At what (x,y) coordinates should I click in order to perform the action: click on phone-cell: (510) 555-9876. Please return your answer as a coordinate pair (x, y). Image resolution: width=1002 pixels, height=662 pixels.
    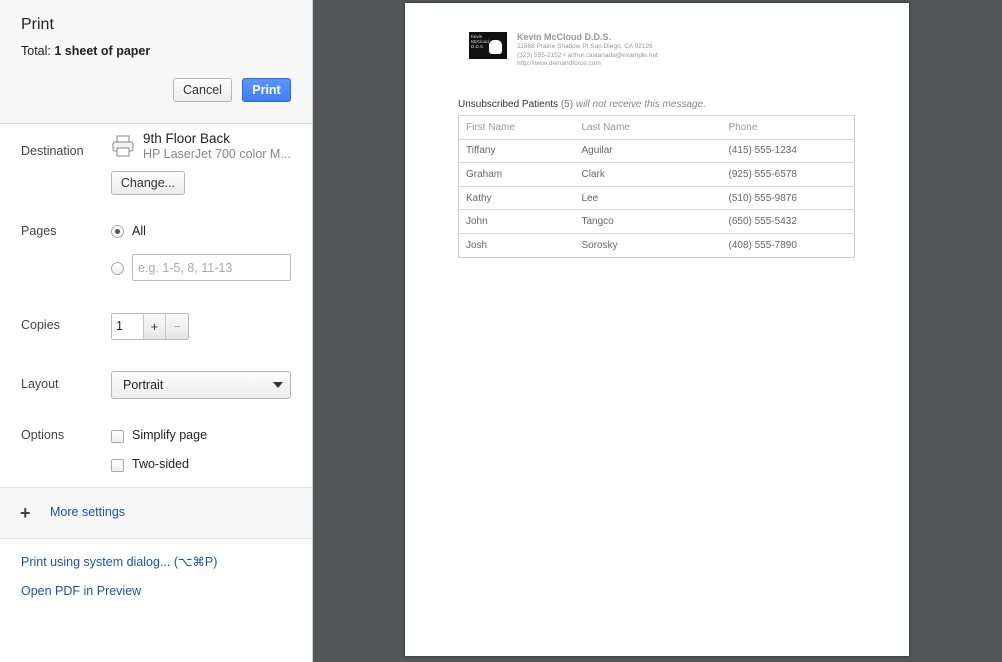
    Looking at the image, I should click on (788, 197).